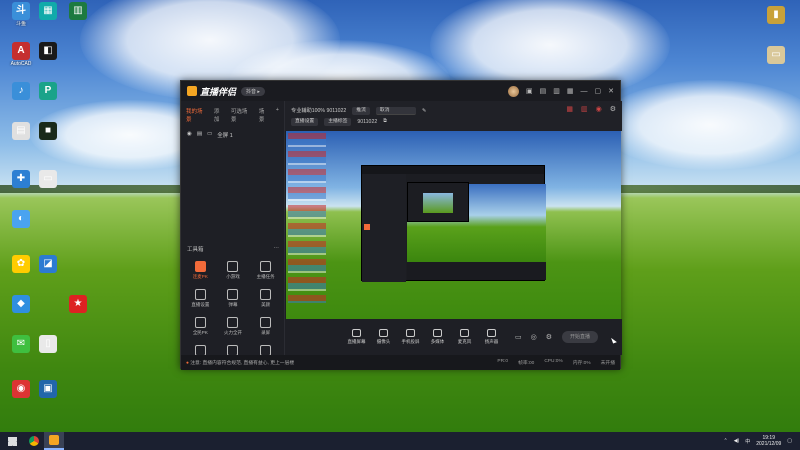  Describe the element at coordinates (613, 109) in the screenshot. I see `settings-icon: ⚙` at that location.